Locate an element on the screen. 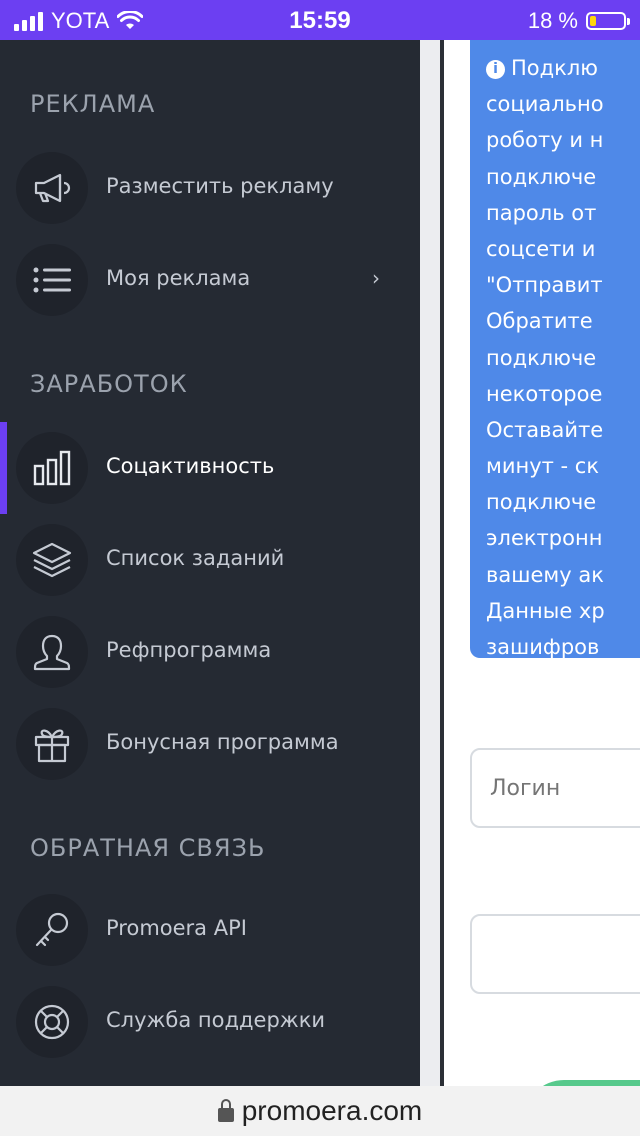 The width and height of the screenshot is (640, 1136). info-line: соцсети и is located at coordinates (541, 248).